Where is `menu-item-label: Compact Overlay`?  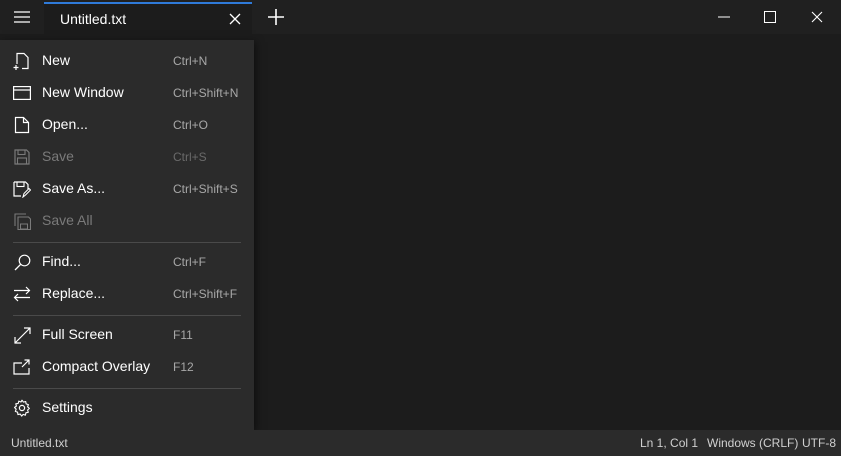 menu-item-label: Compact Overlay is located at coordinates (96, 366).